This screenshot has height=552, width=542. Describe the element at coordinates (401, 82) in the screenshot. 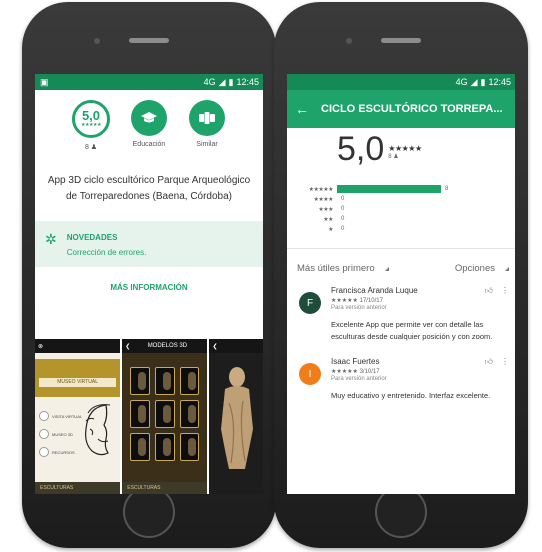

I see `status-bar: 4G ◢ ▮ 12:45` at that location.